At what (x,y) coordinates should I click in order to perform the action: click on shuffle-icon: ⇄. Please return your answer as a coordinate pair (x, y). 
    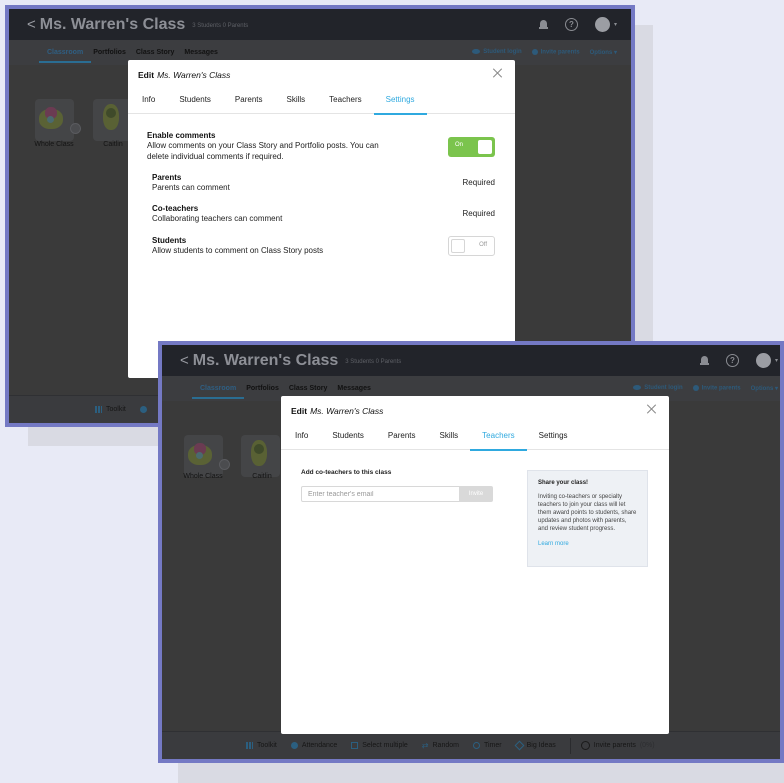
    Looking at the image, I should click on (425, 745).